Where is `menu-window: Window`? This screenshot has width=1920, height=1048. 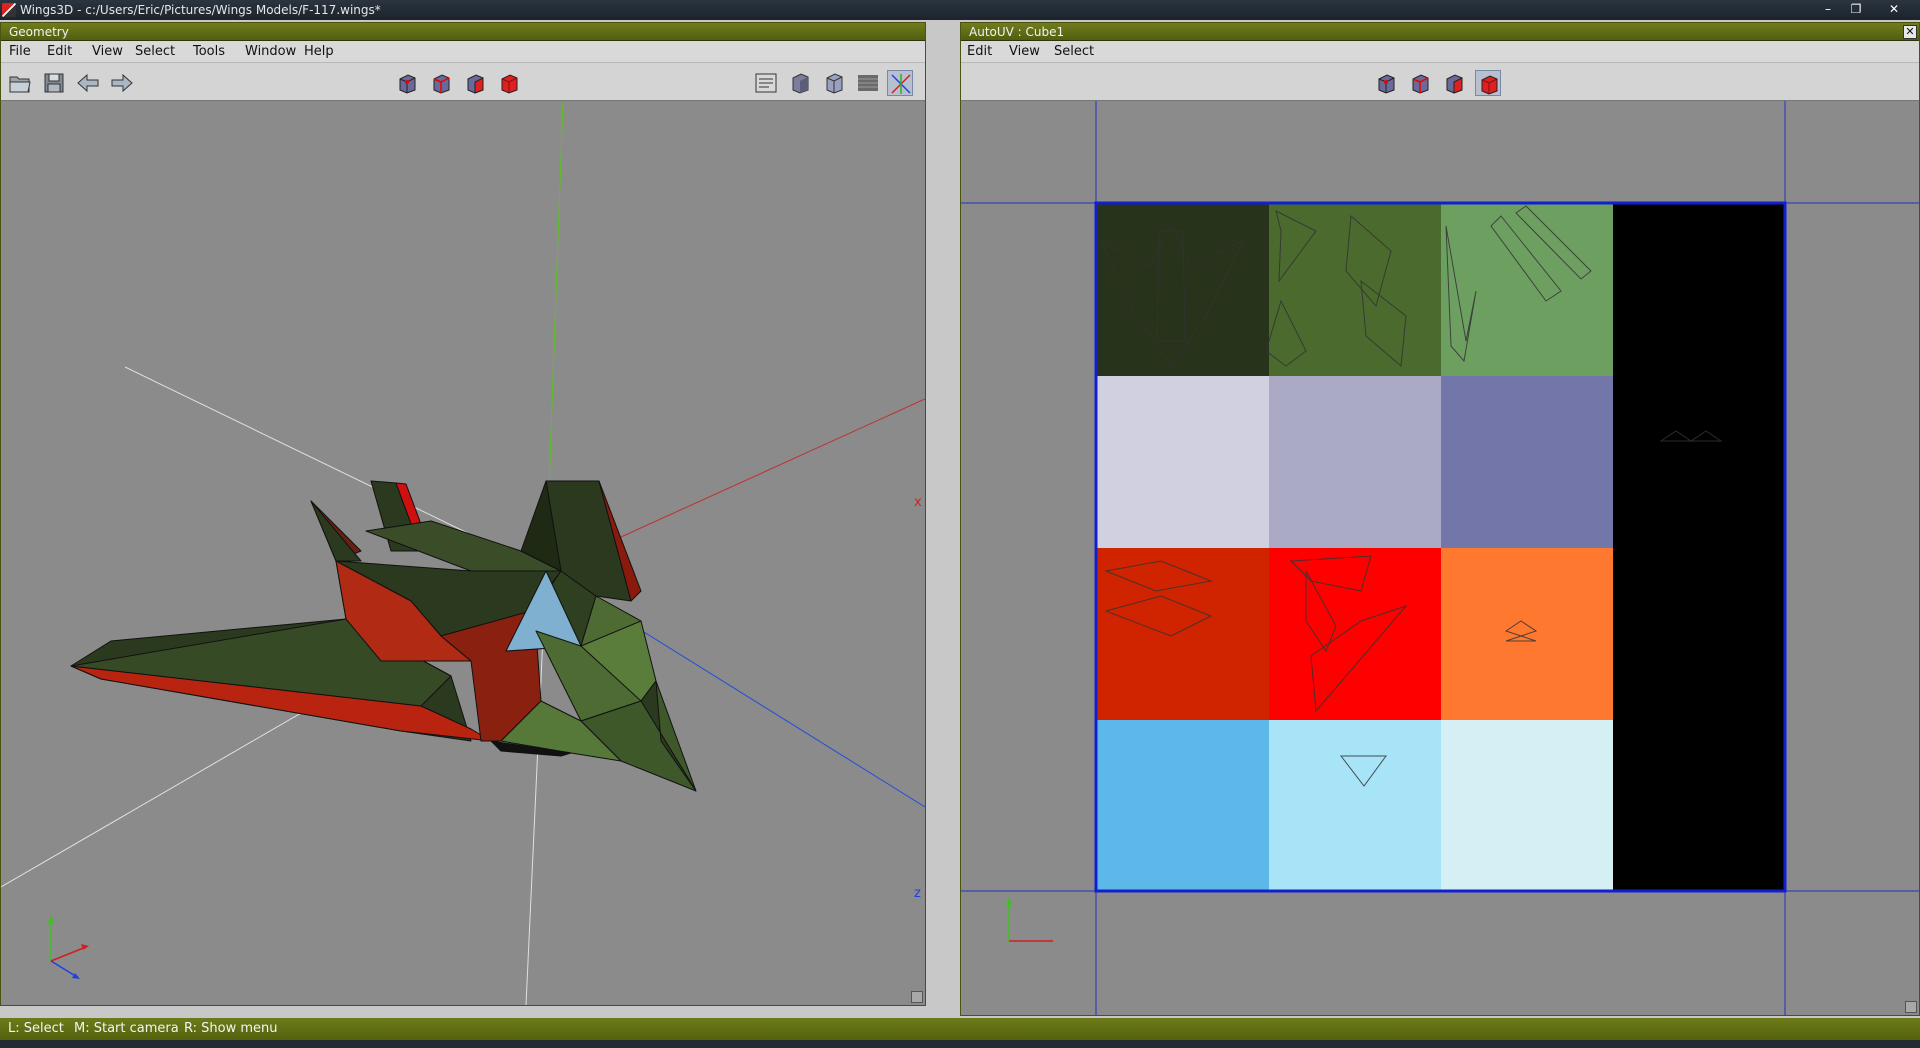 menu-window: Window is located at coordinates (270, 51).